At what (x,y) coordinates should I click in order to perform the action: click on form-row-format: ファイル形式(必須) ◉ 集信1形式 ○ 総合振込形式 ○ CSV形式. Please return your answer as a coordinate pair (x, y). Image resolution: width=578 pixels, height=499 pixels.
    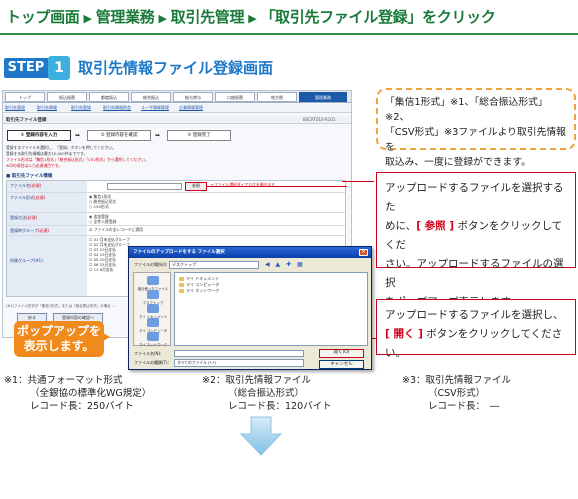
    Looking at the image, I should click on (176, 203).